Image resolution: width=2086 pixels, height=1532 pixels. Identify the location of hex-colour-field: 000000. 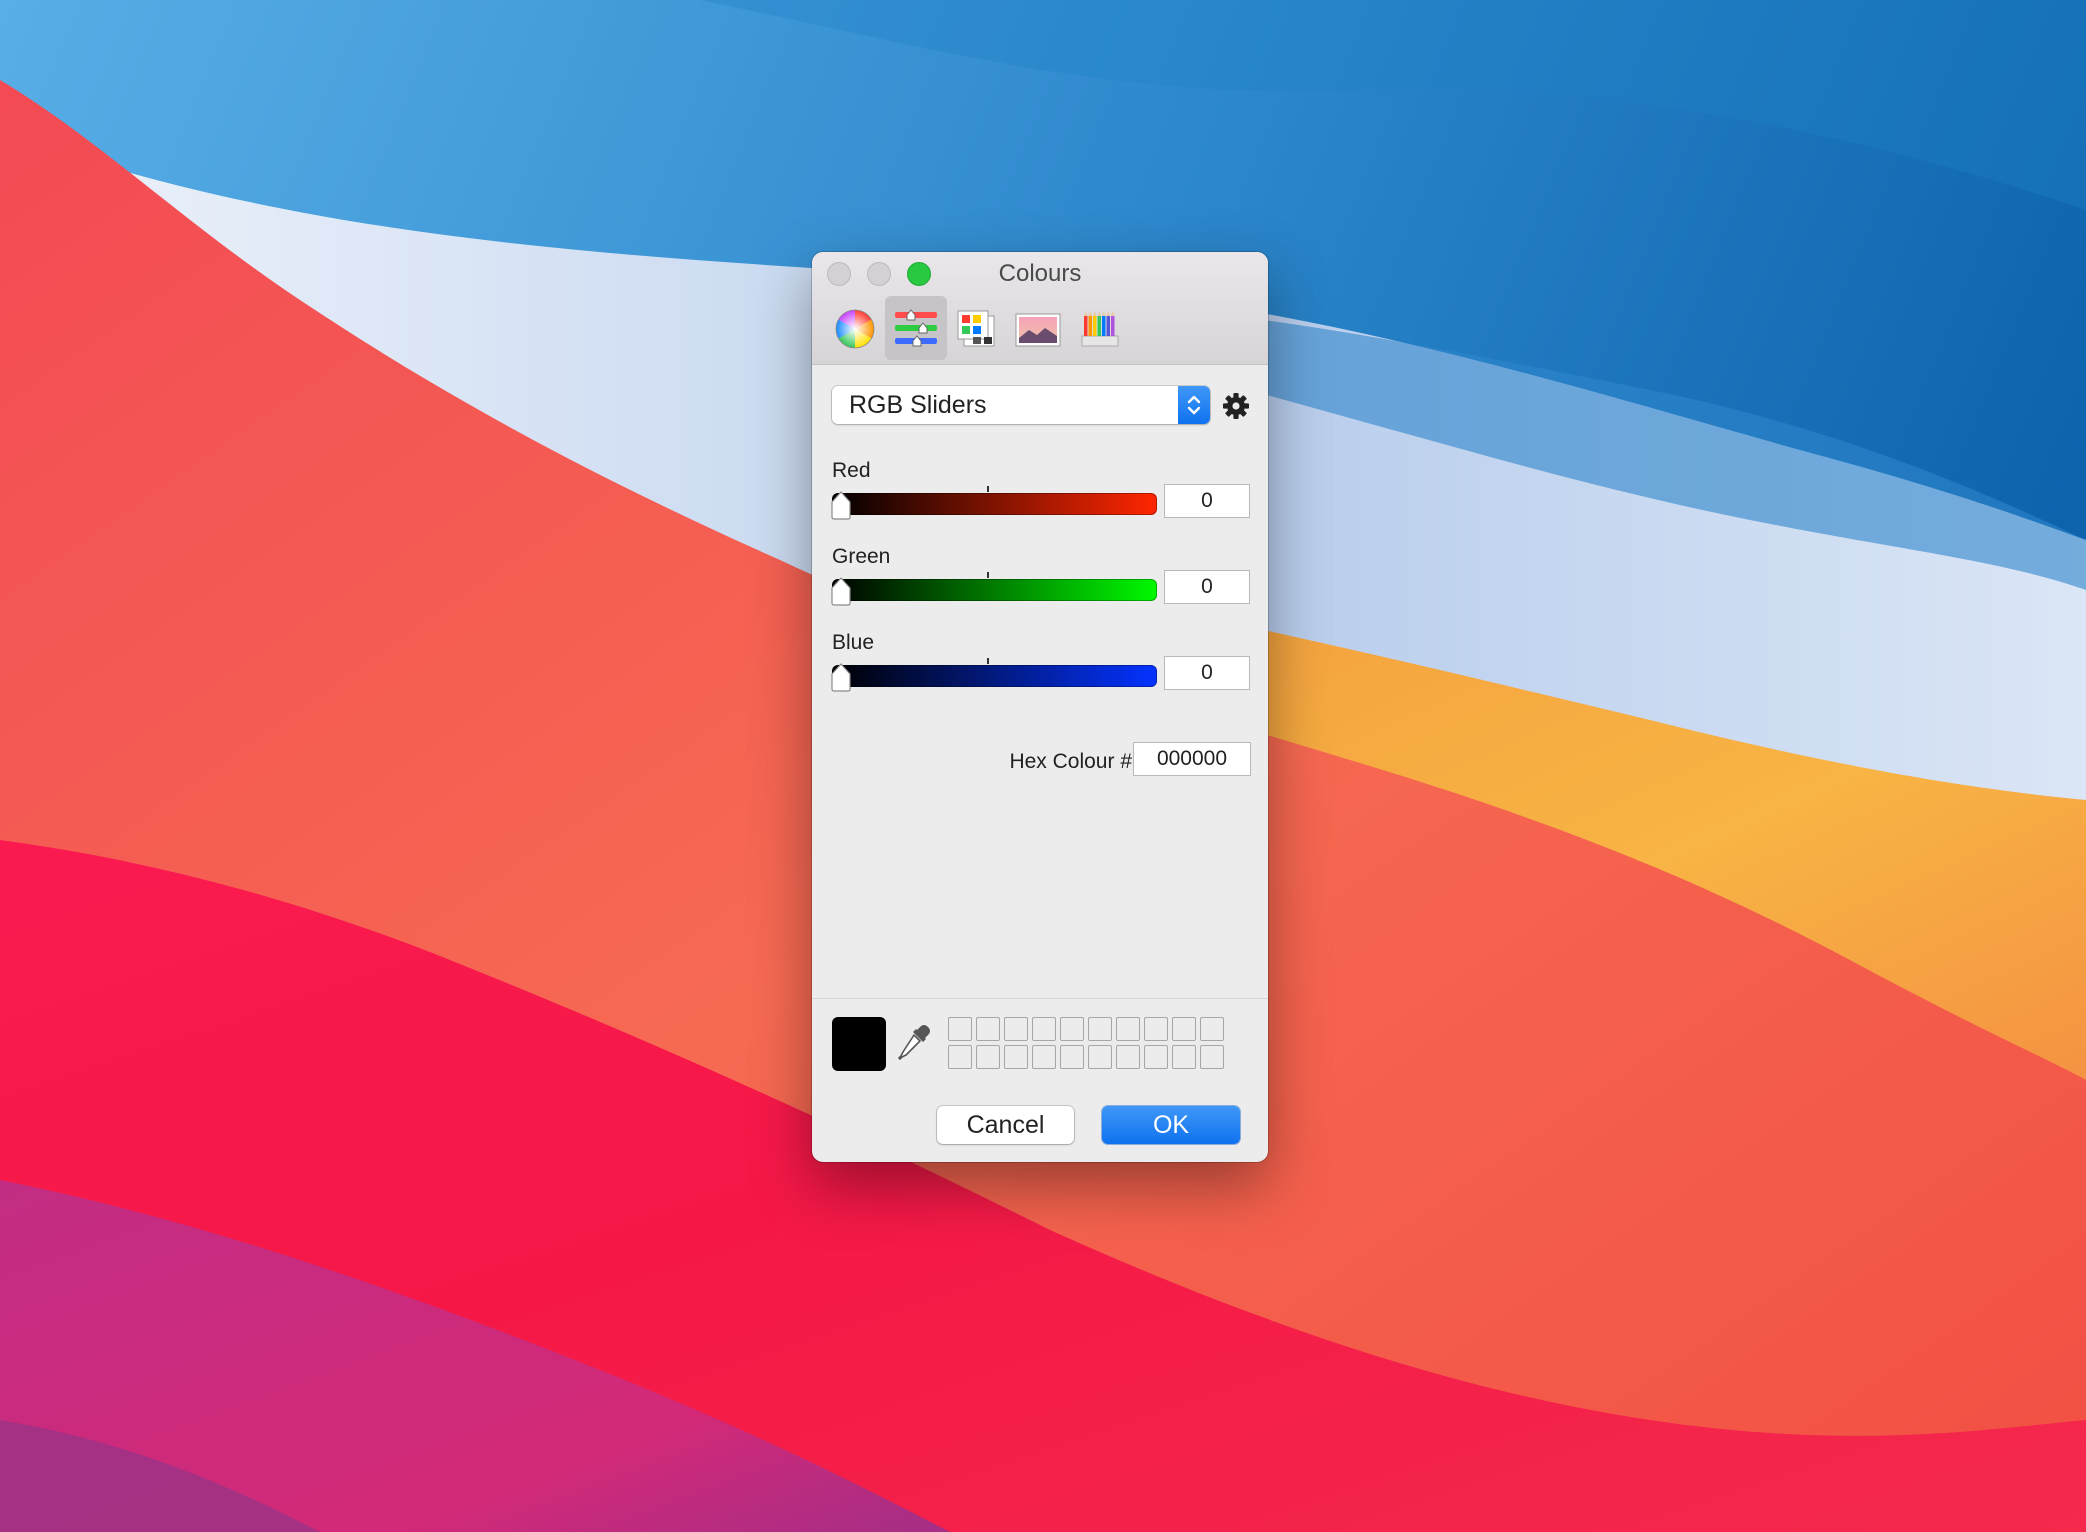
(1192, 759).